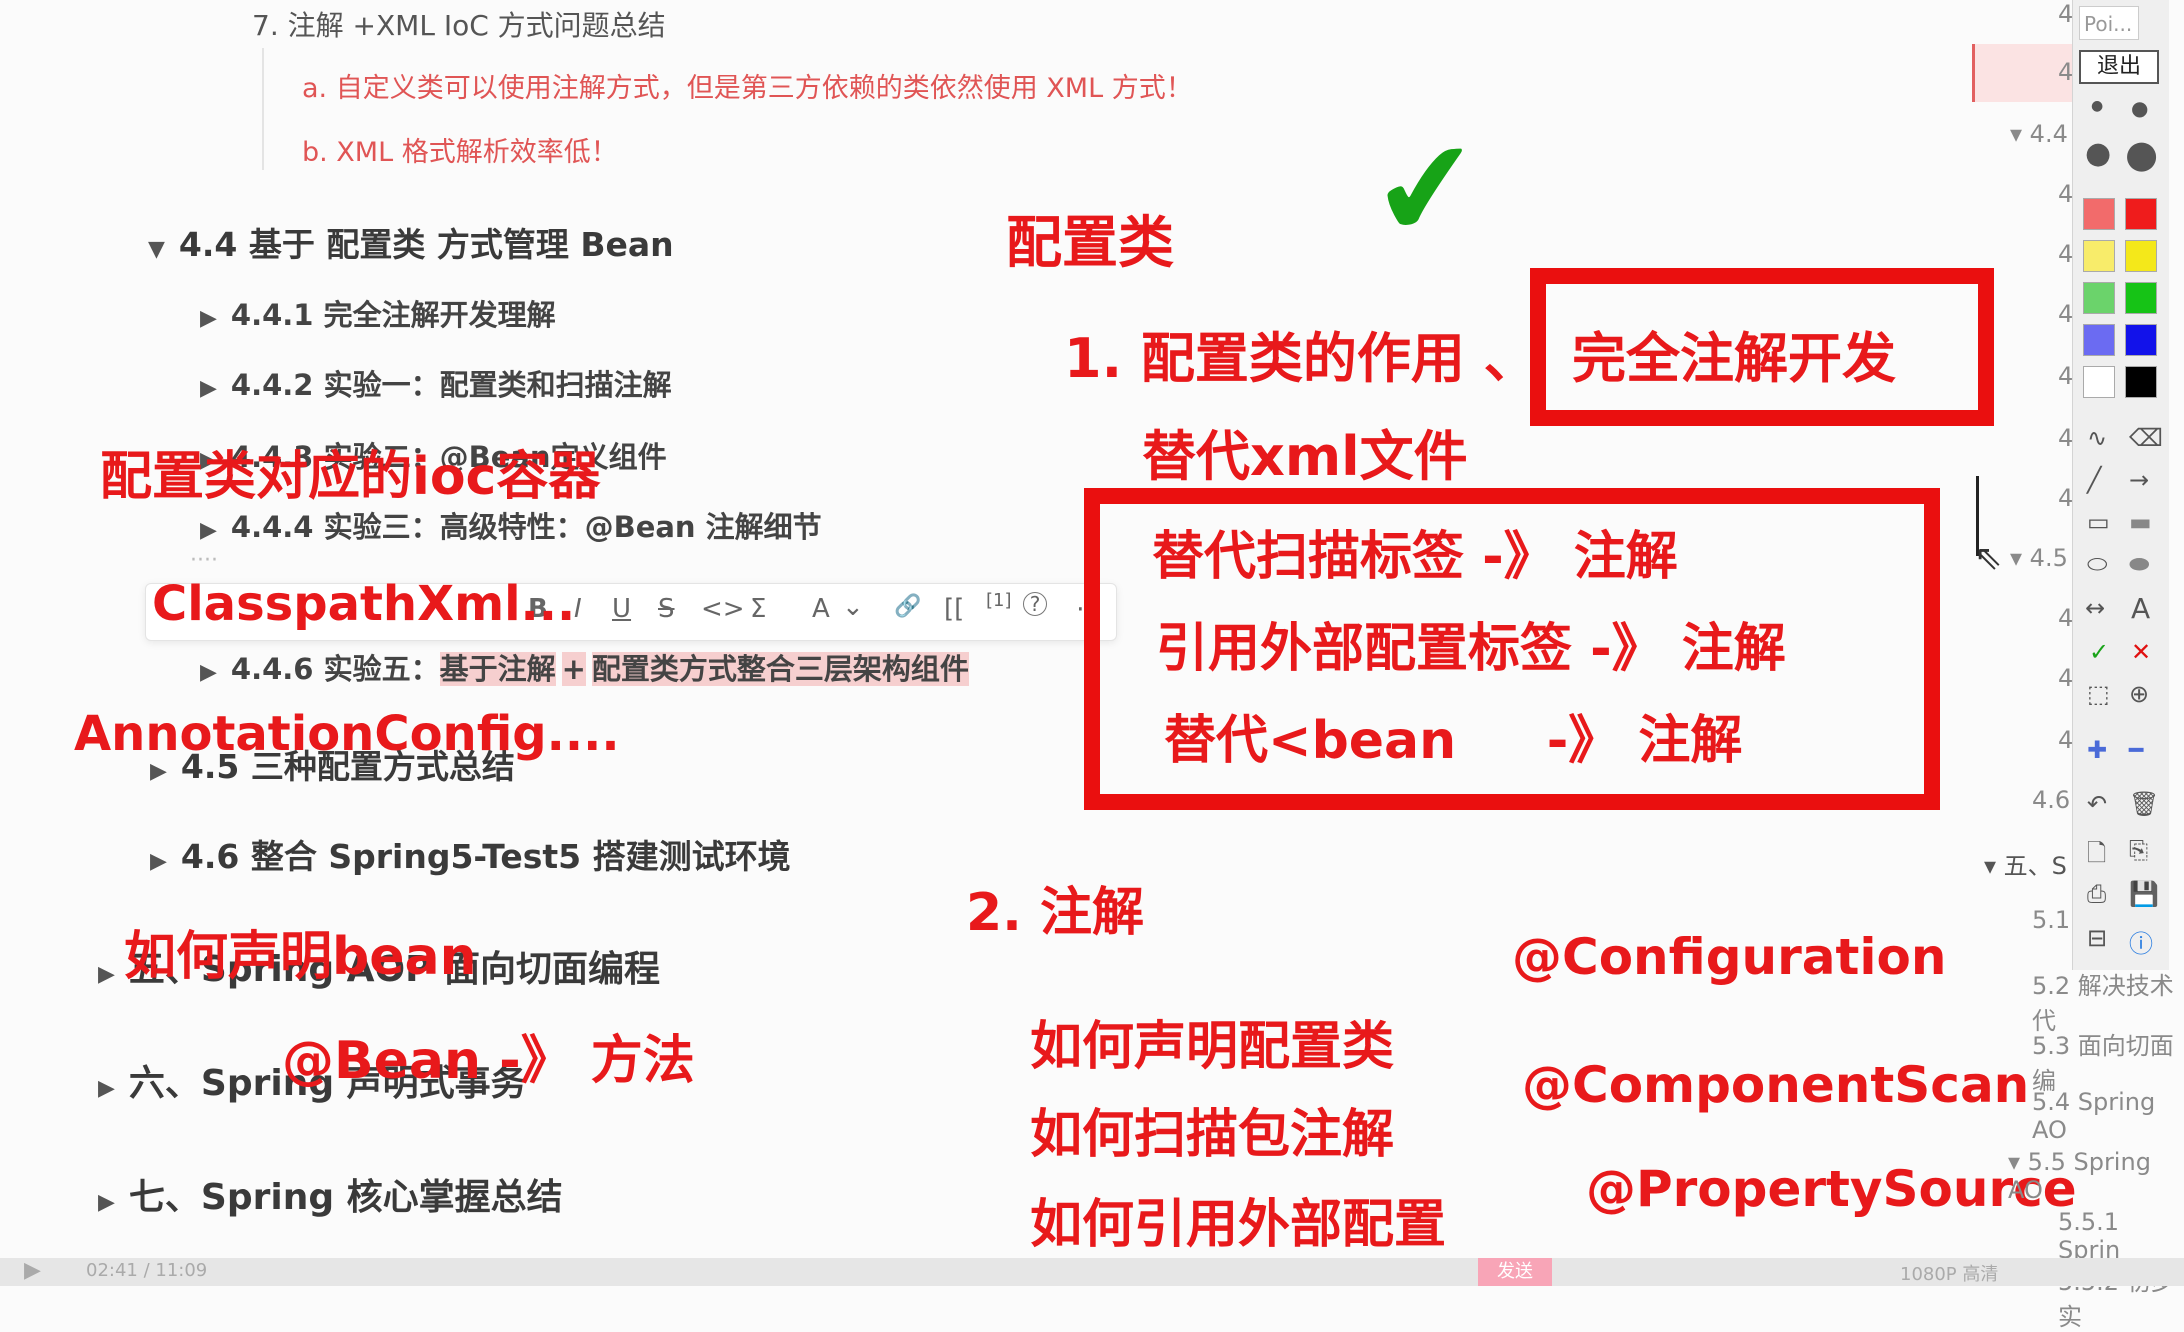 The height and width of the screenshot is (1332, 2184). I want to click on pen-size-large-icon: ●, so click(2098, 153).